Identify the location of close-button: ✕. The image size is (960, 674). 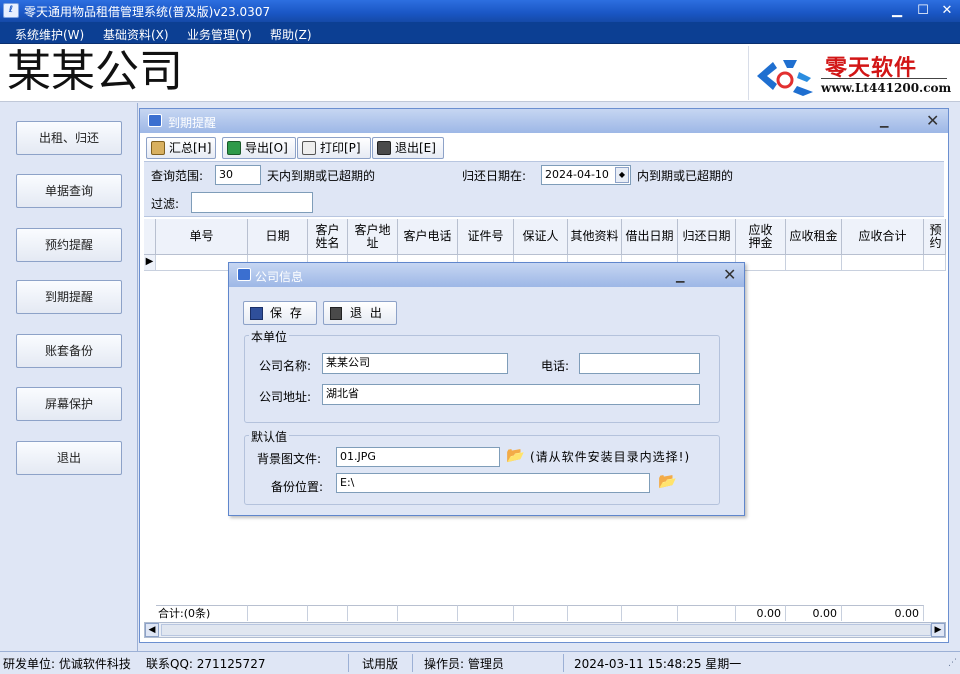
(947, 11).